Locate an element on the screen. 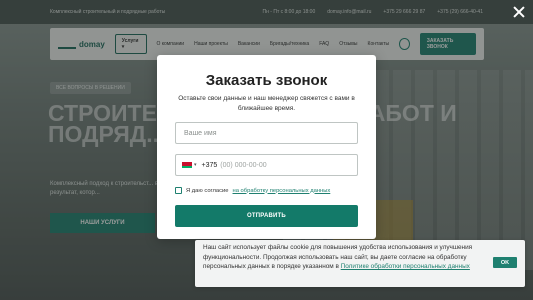 This screenshot has width=533, height=300. consent-checkbox is located at coordinates (178, 190).